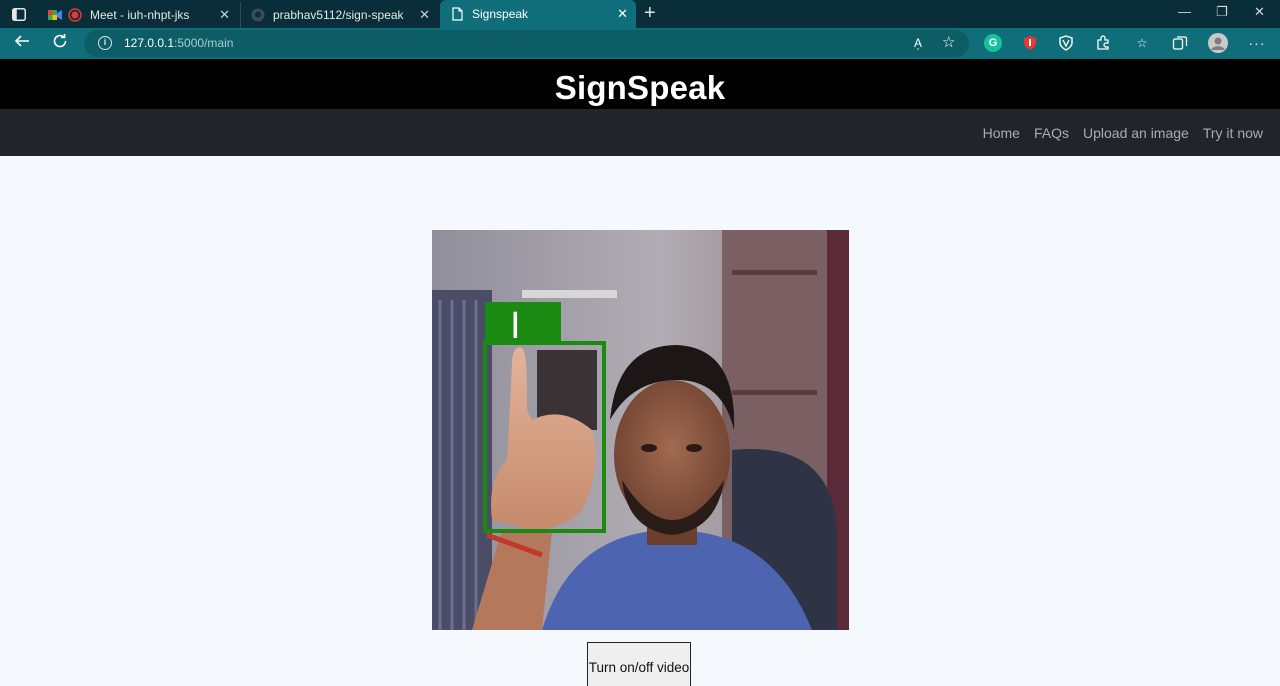 This screenshot has height=686, width=1280. What do you see at coordinates (1257, 43) in the screenshot?
I see `more-menu-icon: ···` at bounding box center [1257, 43].